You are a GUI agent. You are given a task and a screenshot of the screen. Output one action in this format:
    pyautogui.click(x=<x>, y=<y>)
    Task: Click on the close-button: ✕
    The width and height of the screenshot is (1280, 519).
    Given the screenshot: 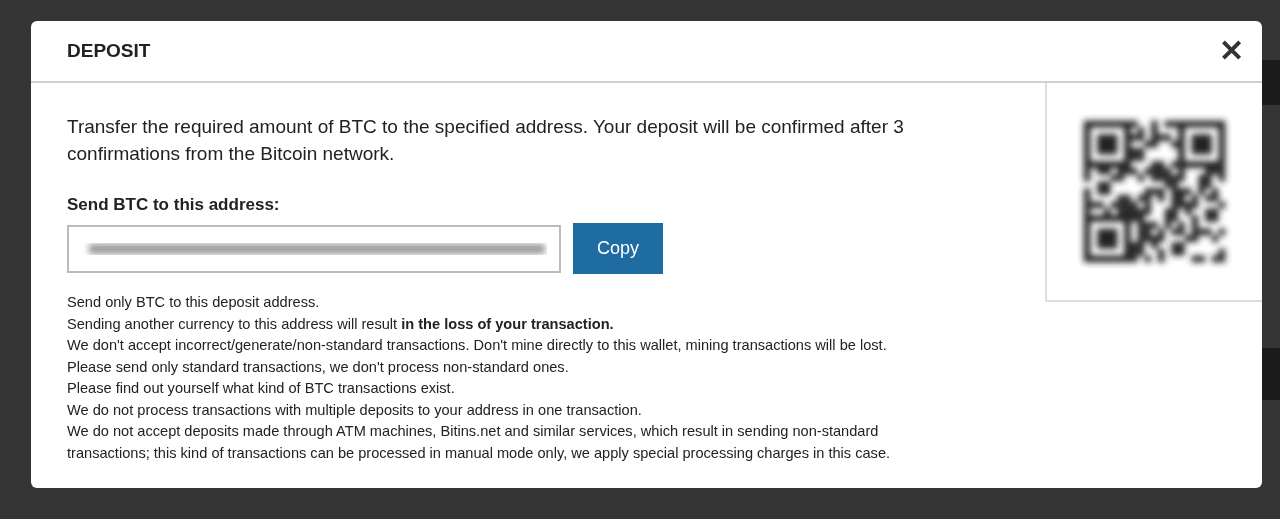 What is the action you would take?
    pyautogui.click(x=1231, y=51)
    